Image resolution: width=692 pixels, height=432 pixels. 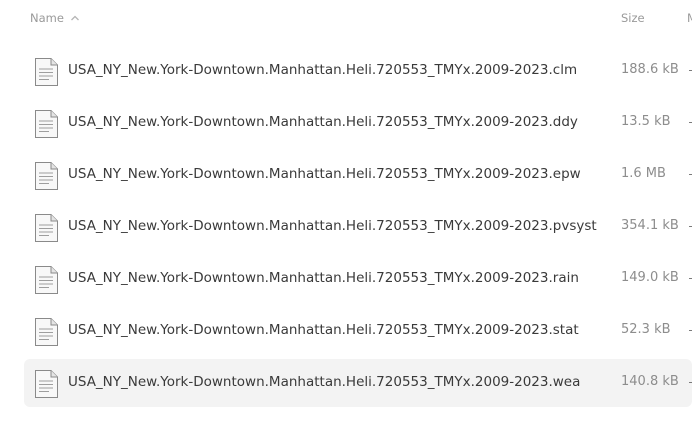 I want to click on file-size: 188.6 kB, so click(x=650, y=69).